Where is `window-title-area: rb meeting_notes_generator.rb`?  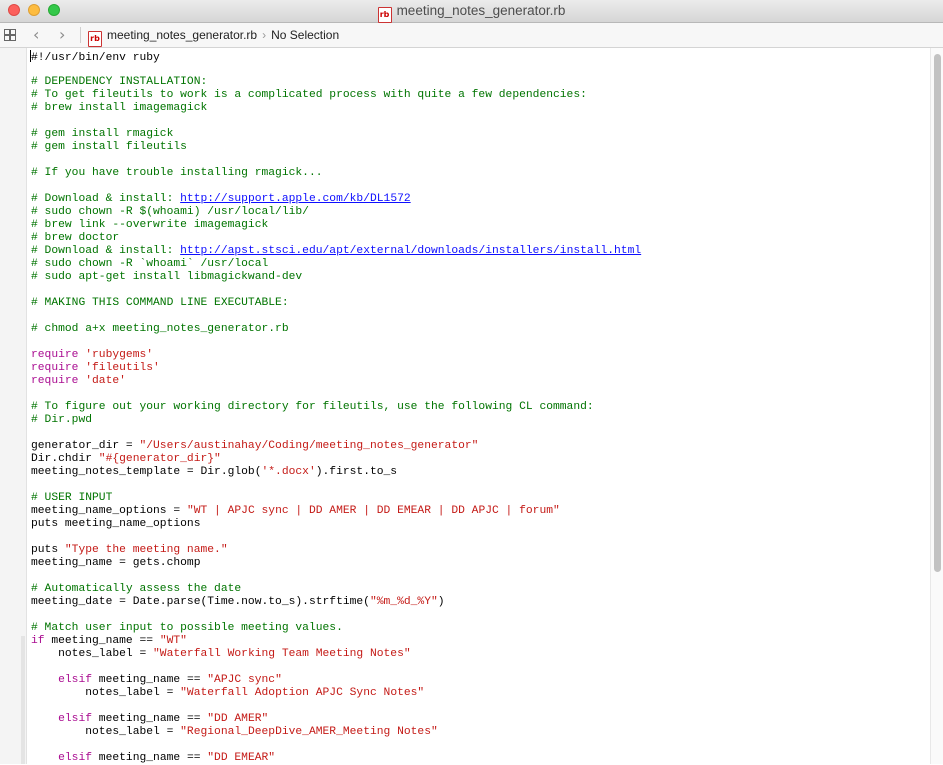
window-title-area: rb meeting_notes_generator.rb is located at coordinates (471, 13).